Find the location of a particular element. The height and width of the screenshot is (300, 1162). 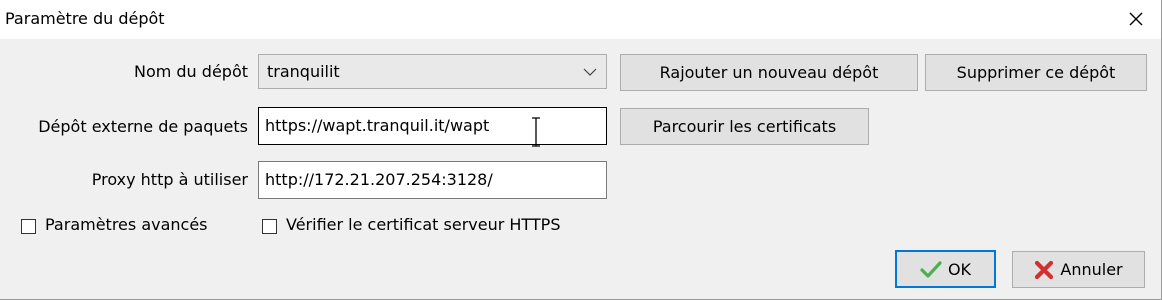

ok-button: OK is located at coordinates (945, 269).